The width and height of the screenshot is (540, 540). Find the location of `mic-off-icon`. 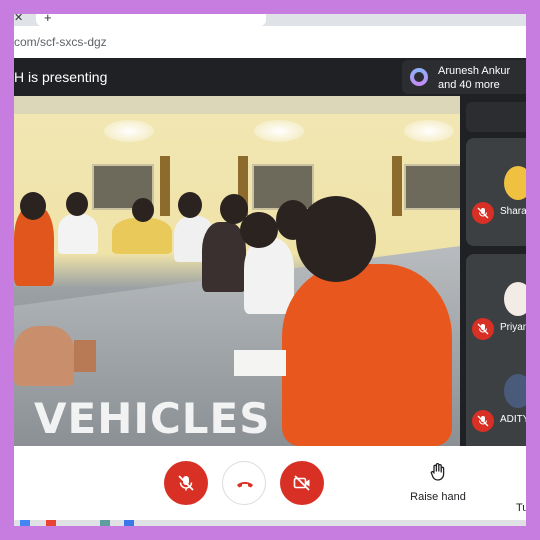

mic-off-icon is located at coordinates (186, 483).